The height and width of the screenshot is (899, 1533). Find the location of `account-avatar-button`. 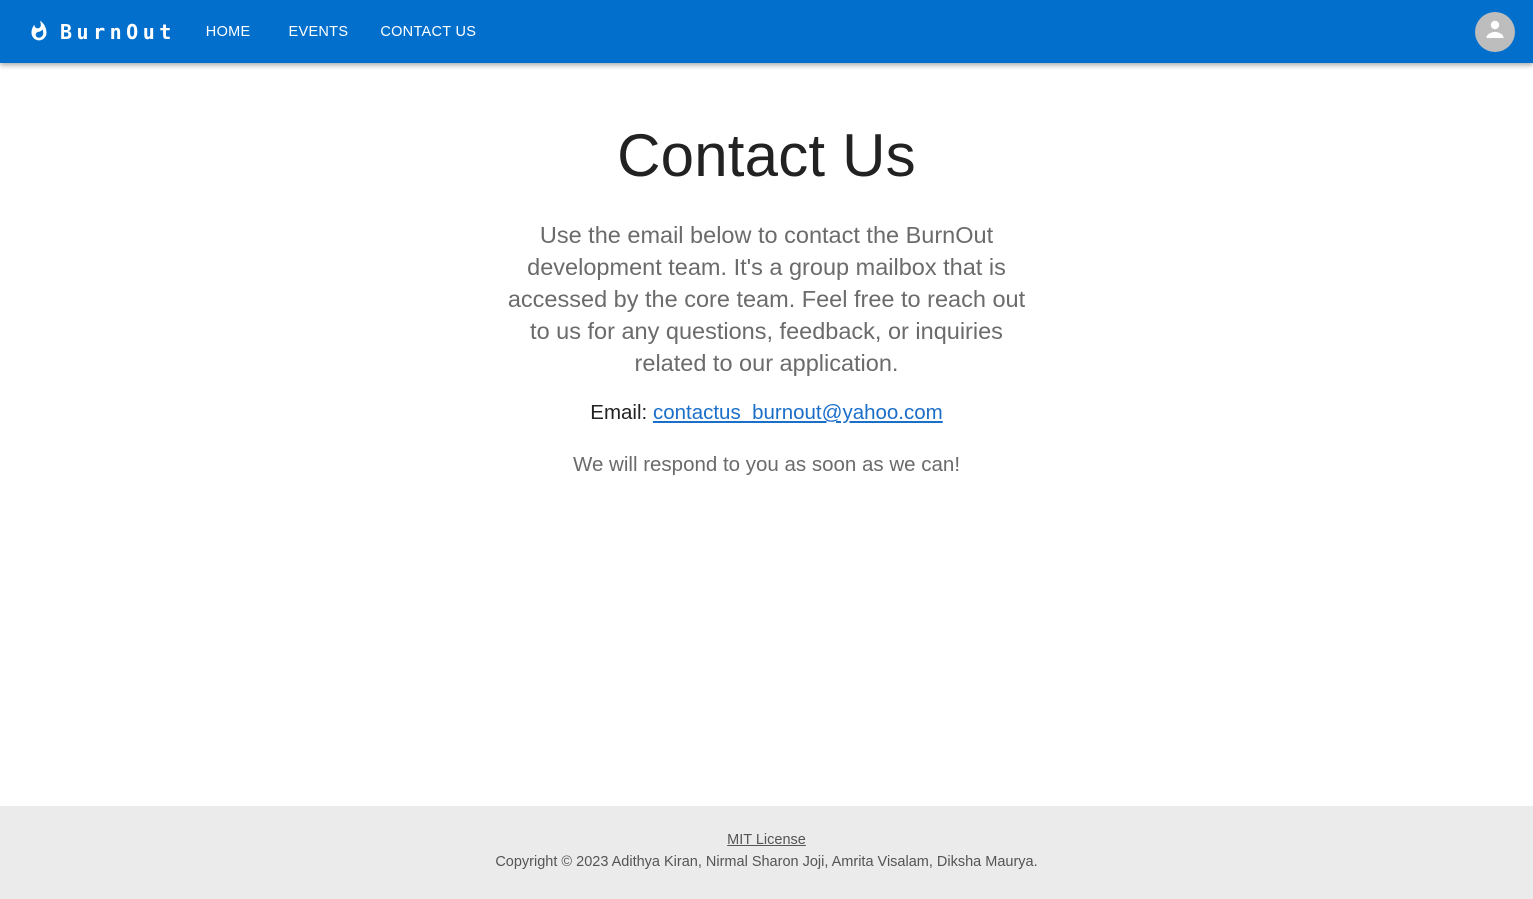

account-avatar-button is located at coordinates (1495, 31).